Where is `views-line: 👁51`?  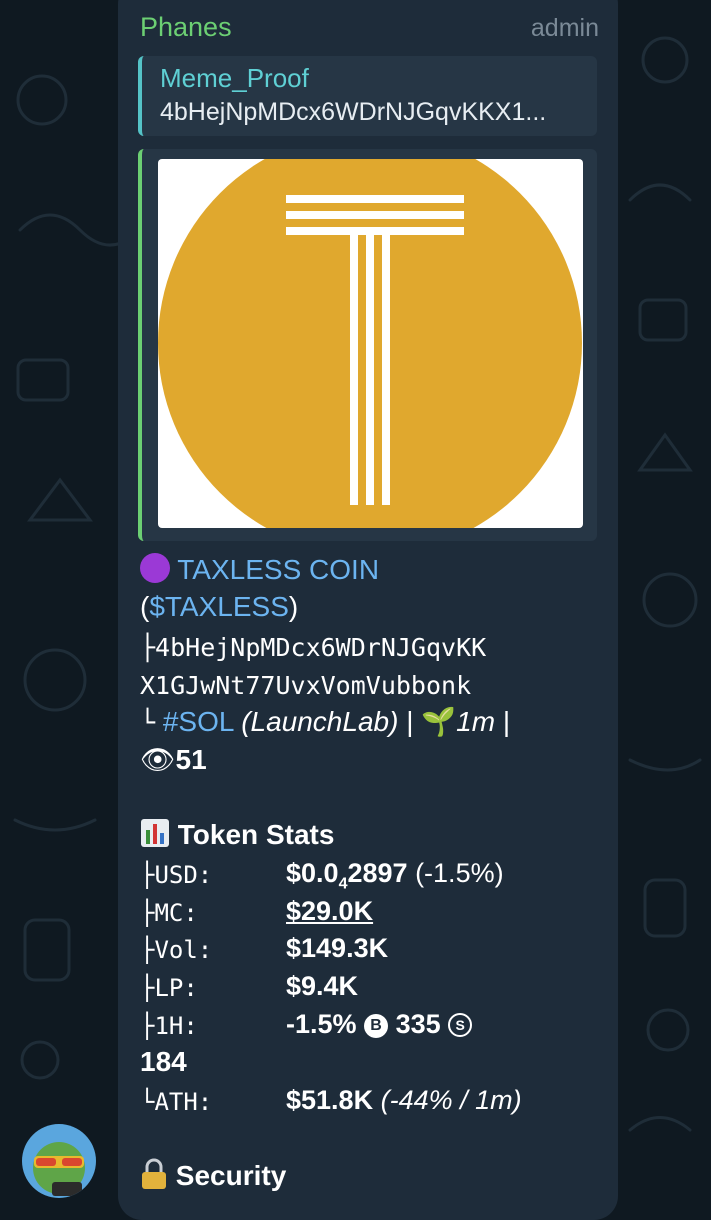
views-line: 👁51 is located at coordinates (173, 759).